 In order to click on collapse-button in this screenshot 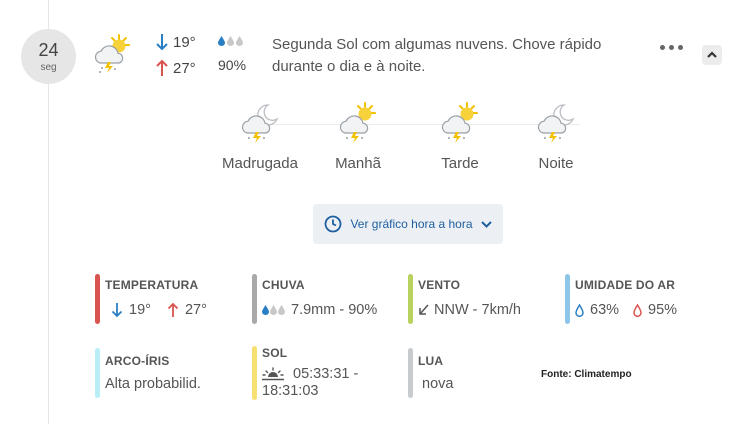, I will do `click(712, 55)`.